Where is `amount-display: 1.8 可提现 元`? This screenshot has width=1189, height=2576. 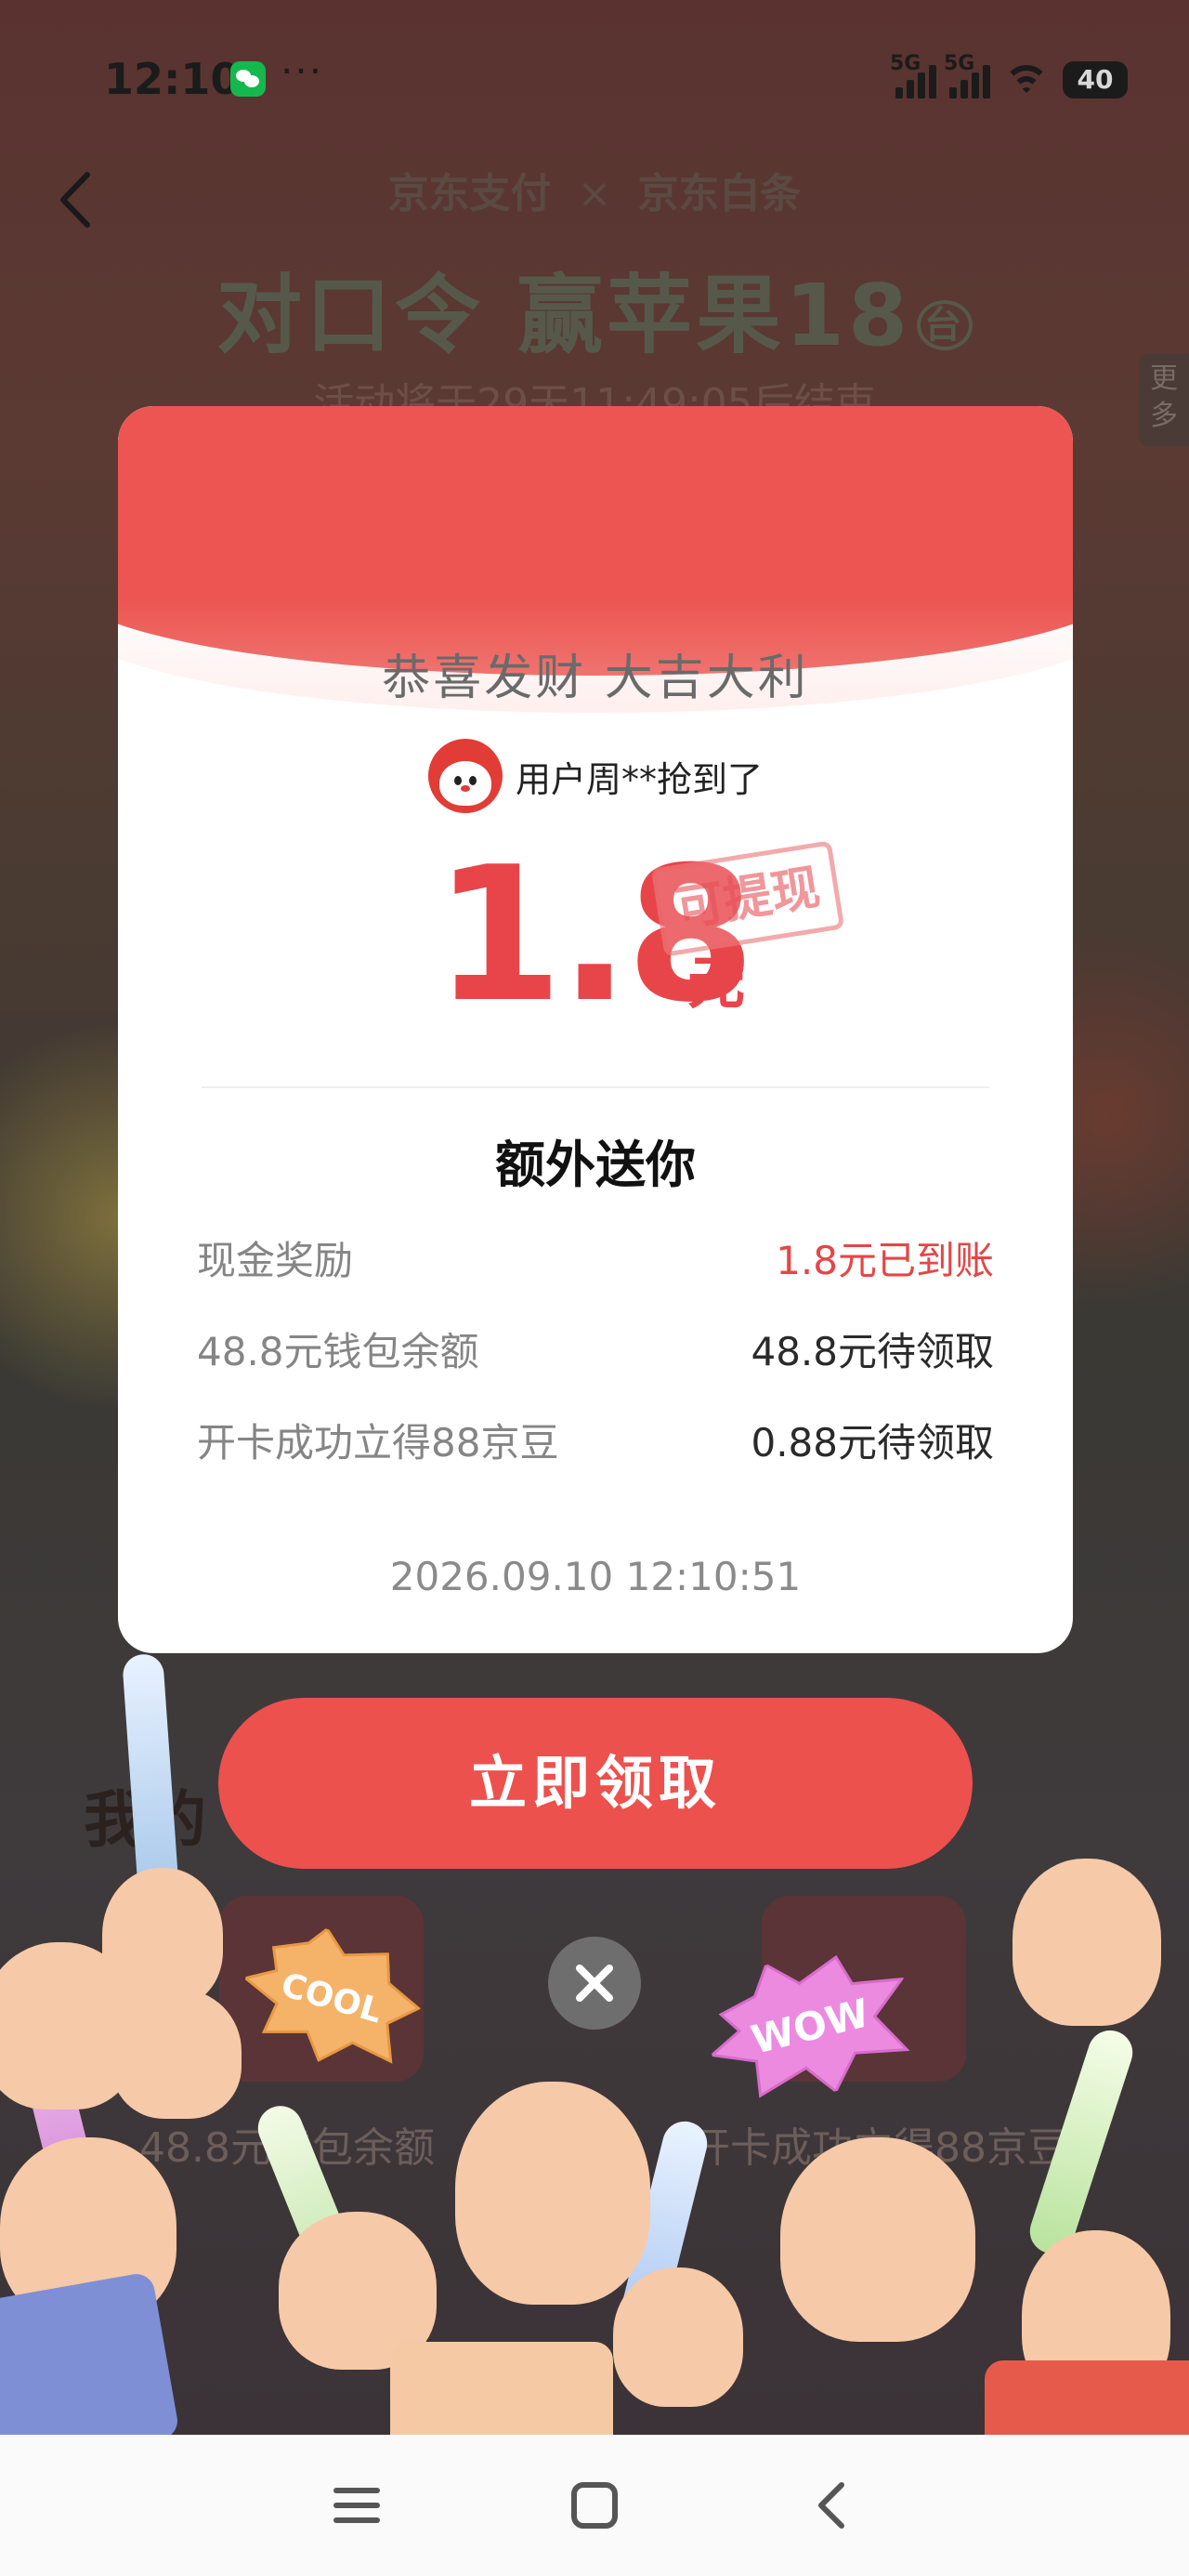
amount-display: 1.8 可提现 元 is located at coordinates (595, 934).